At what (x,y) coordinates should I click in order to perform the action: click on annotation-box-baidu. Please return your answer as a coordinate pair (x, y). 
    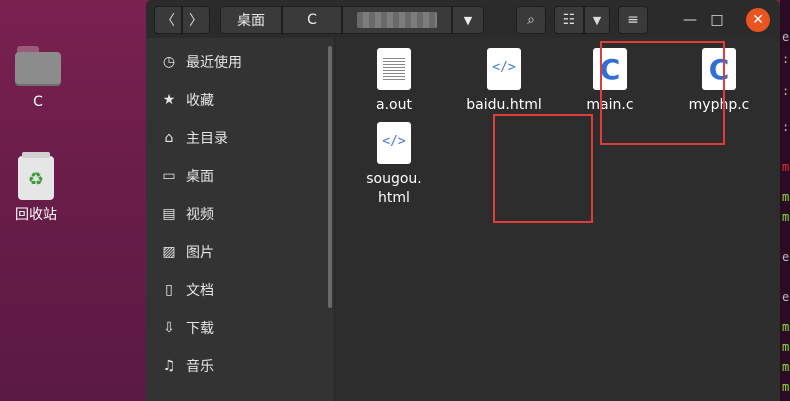
    Looking at the image, I should click on (662, 93).